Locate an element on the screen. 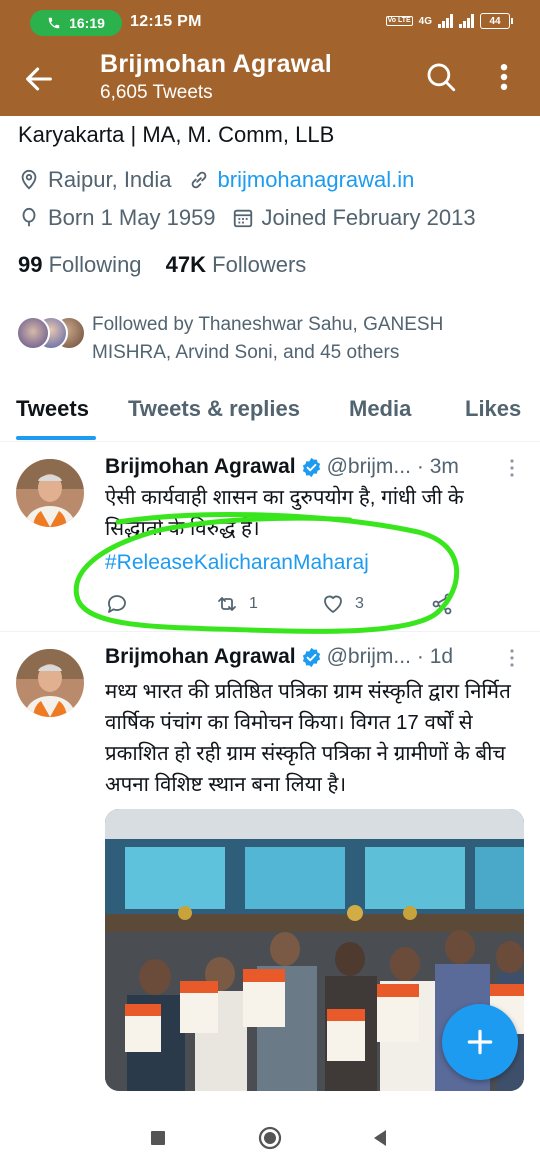 The width and height of the screenshot is (540, 1170). tab-likes: Likes is located at coordinates (493, 409).